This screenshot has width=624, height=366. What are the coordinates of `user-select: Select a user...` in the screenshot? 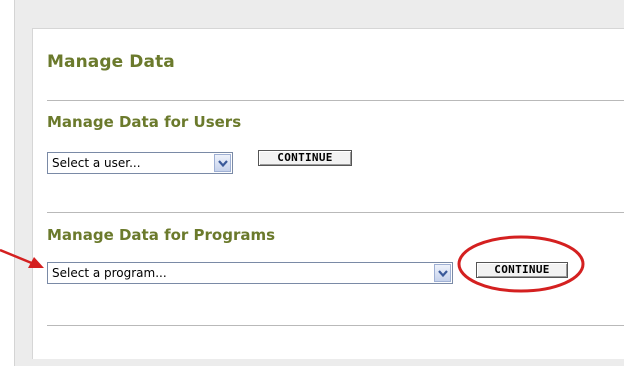 It's located at (140, 163).